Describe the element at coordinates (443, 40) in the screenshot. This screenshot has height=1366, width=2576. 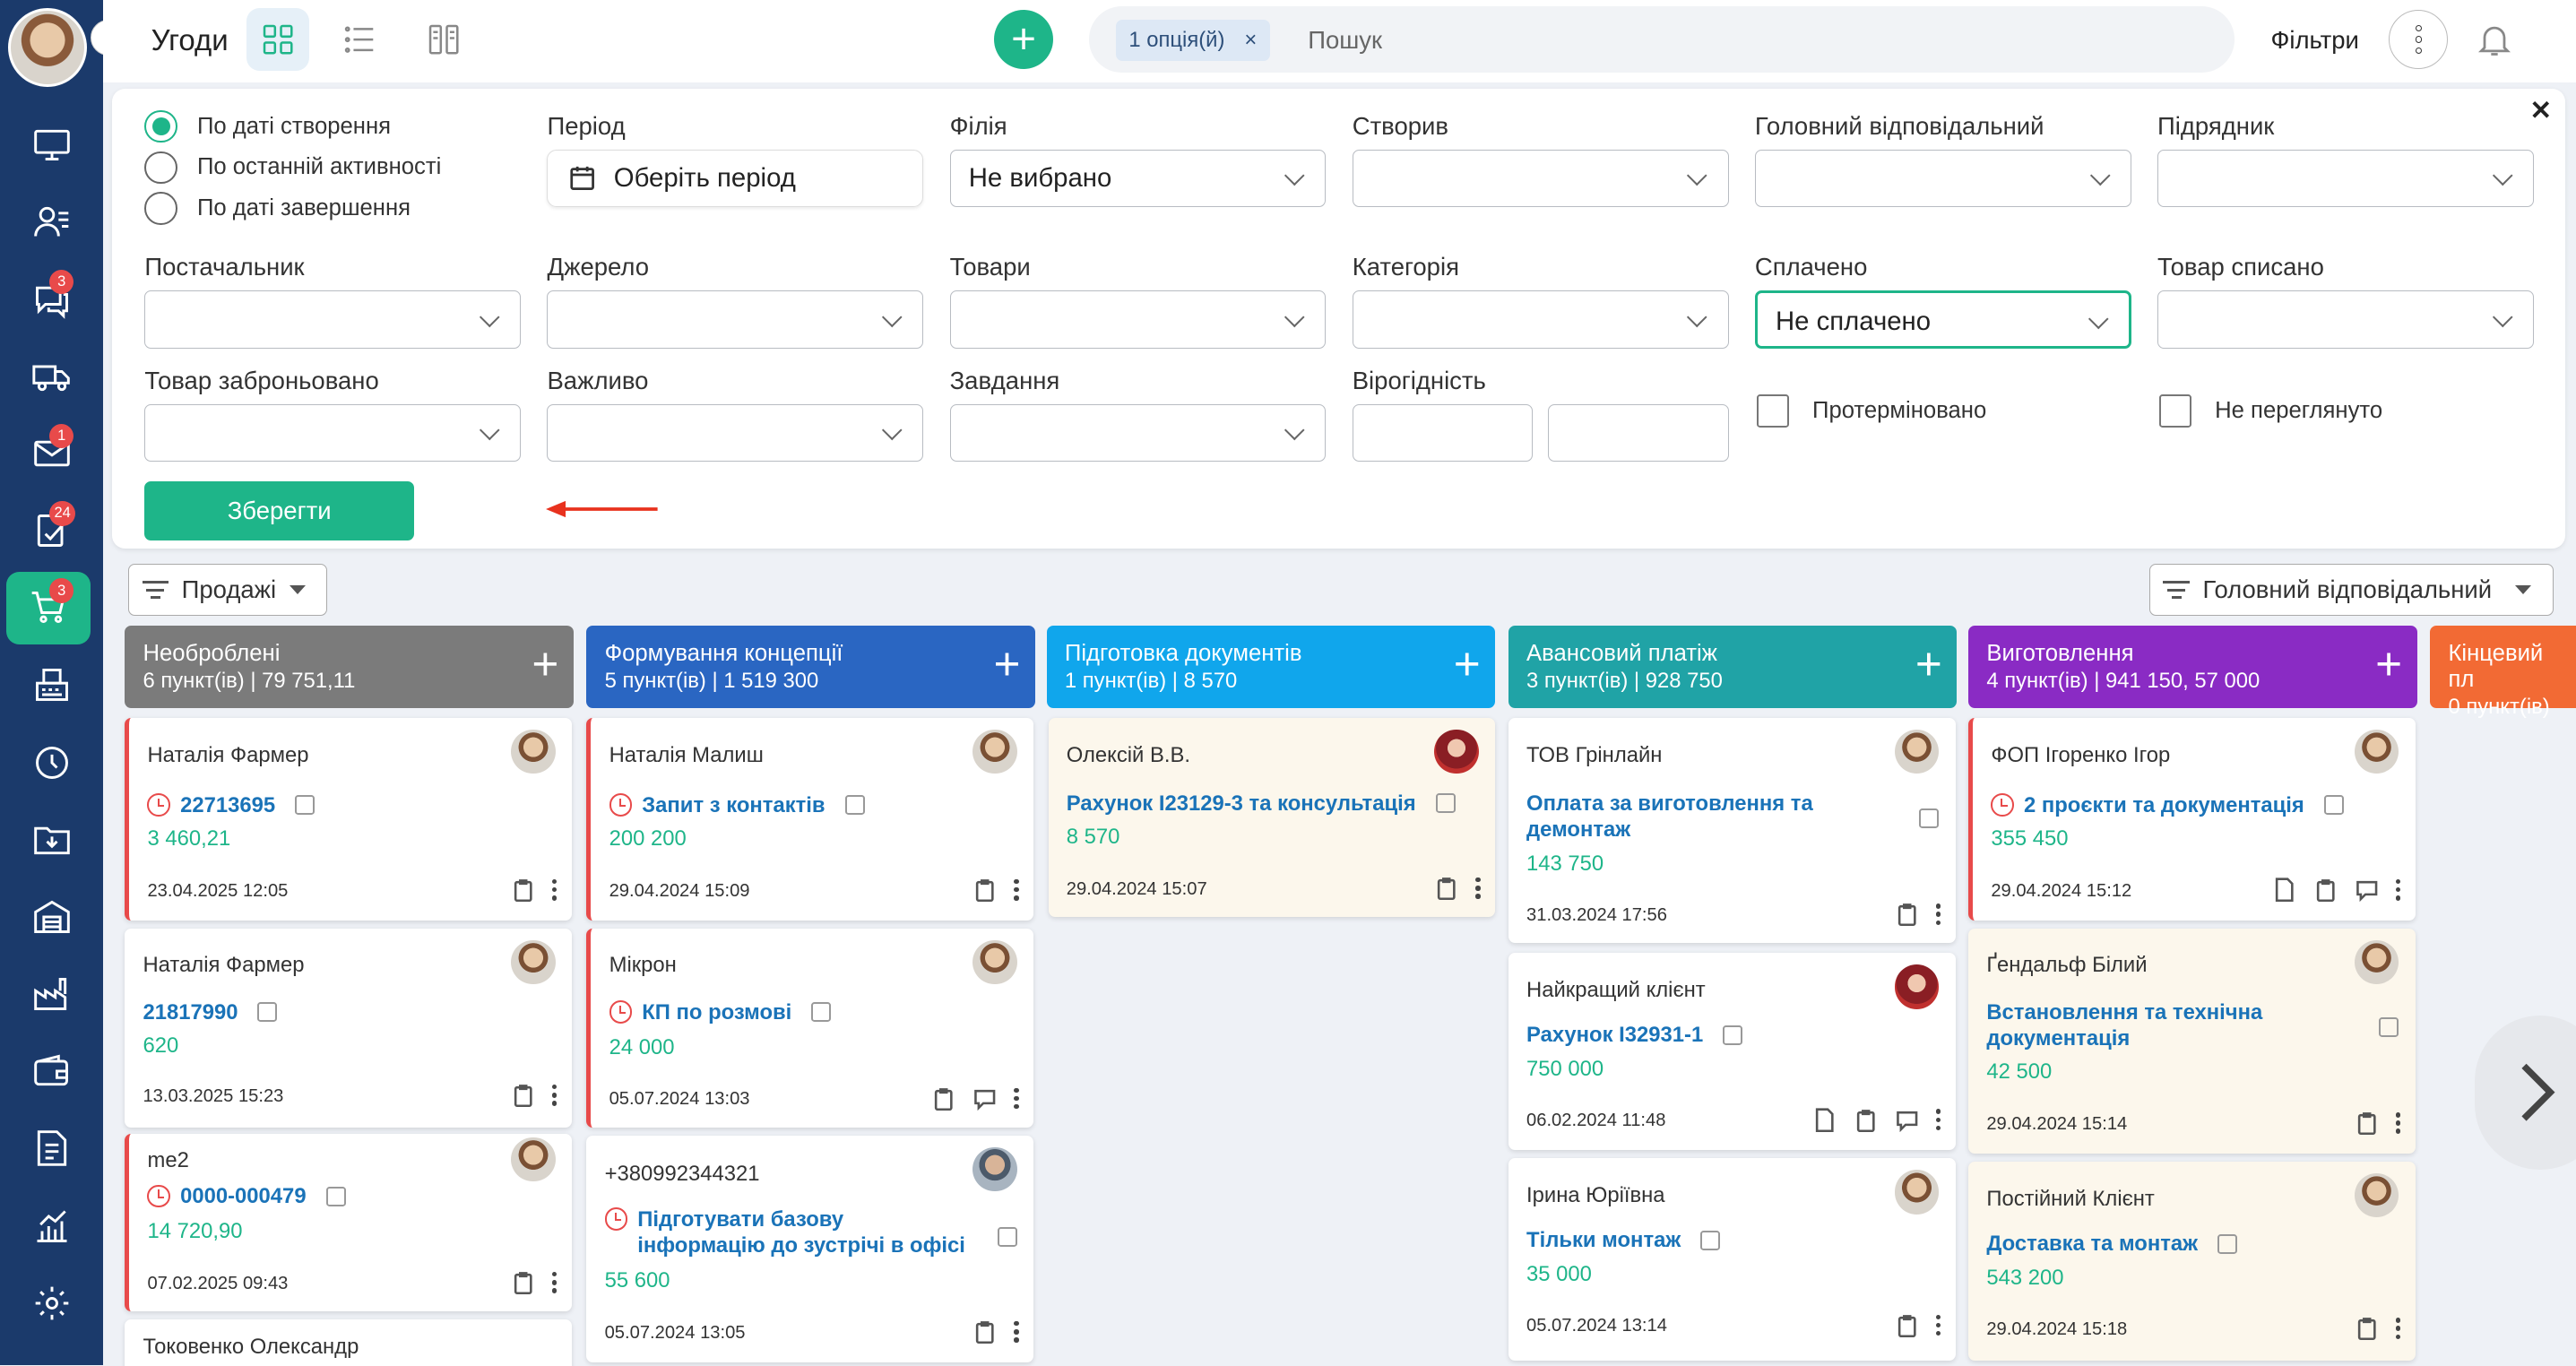
I see `columns-view-button` at that location.